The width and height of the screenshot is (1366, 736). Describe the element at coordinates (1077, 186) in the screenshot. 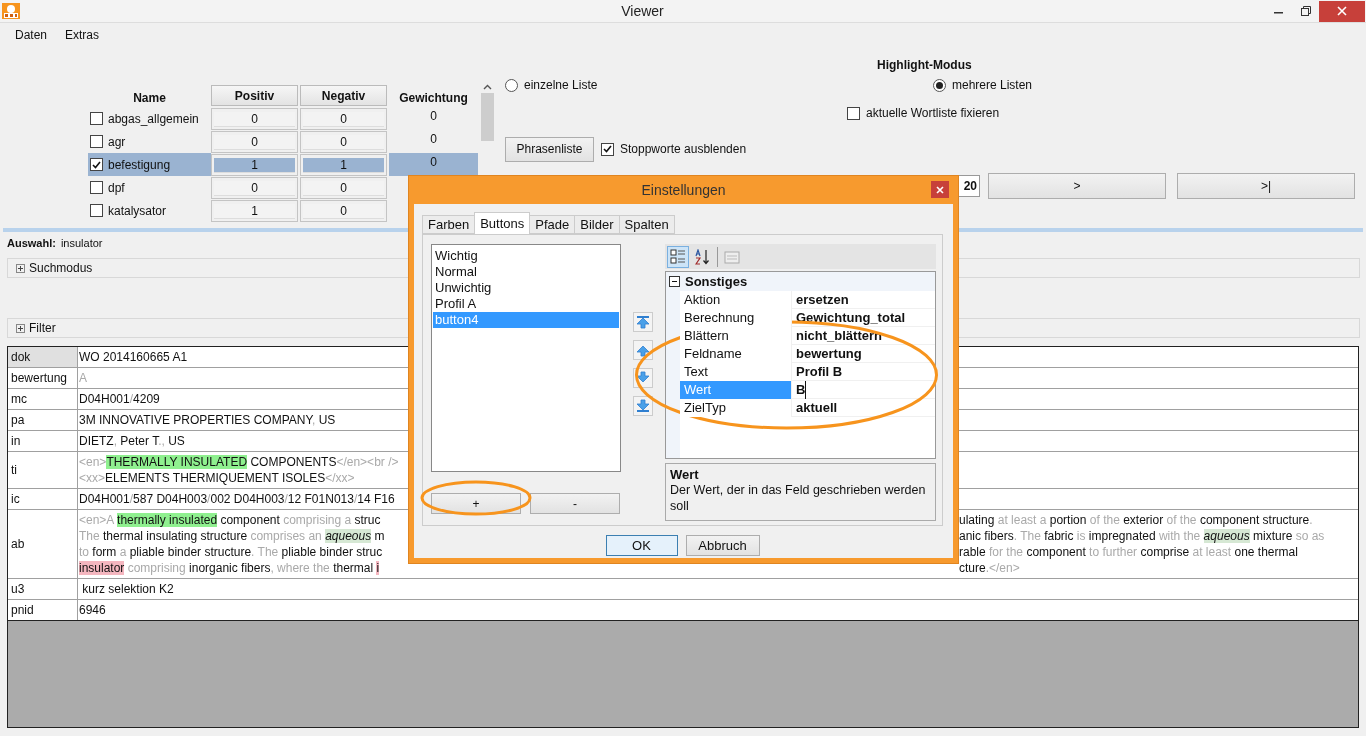

I see `navigation-button: >` at that location.